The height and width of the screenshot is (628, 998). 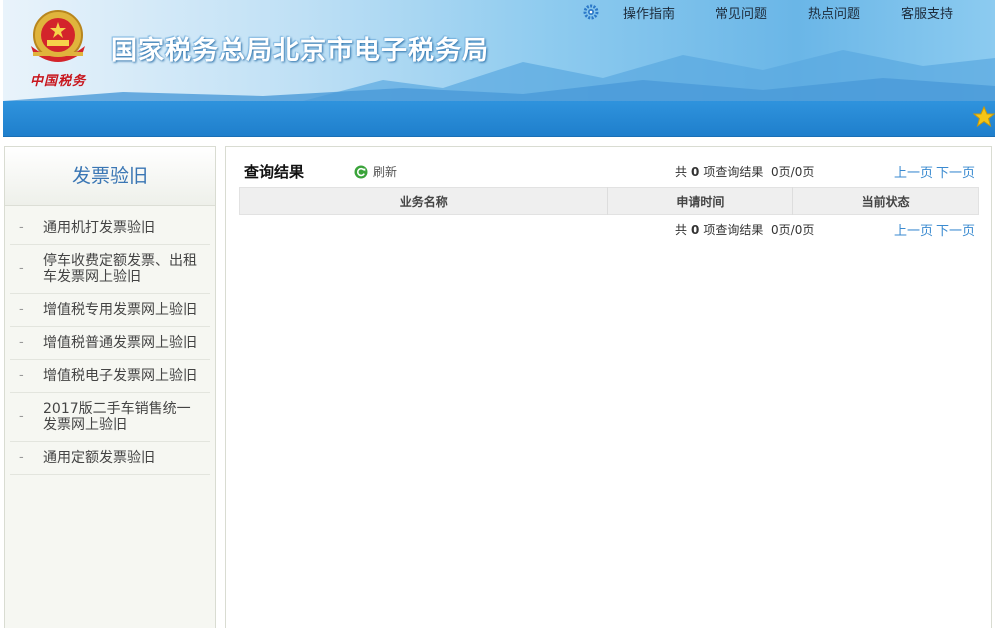 What do you see at coordinates (913, 171) in the screenshot?
I see `prev-page-link-top: 上一页` at bounding box center [913, 171].